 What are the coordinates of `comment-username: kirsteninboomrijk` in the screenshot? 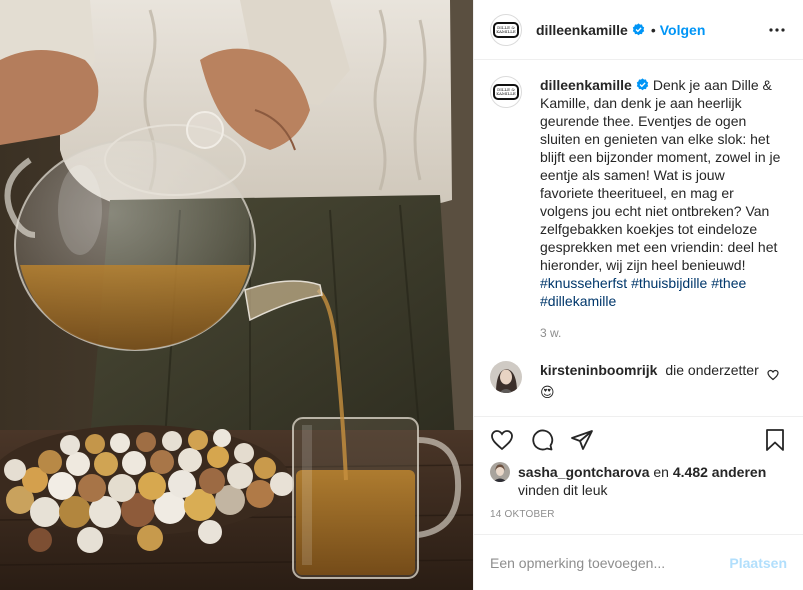 It's located at (598, 370).